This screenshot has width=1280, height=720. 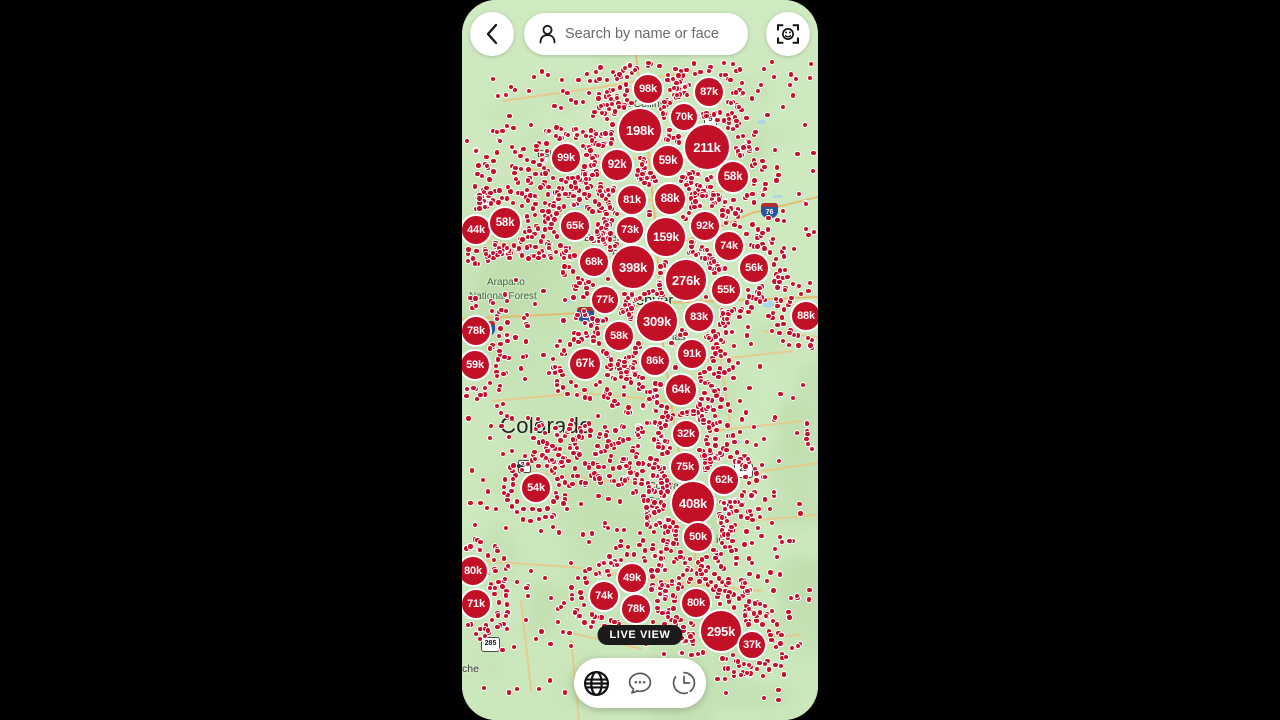 I want to click on cluster-bubble: 37k, so click(x=752, y=645).